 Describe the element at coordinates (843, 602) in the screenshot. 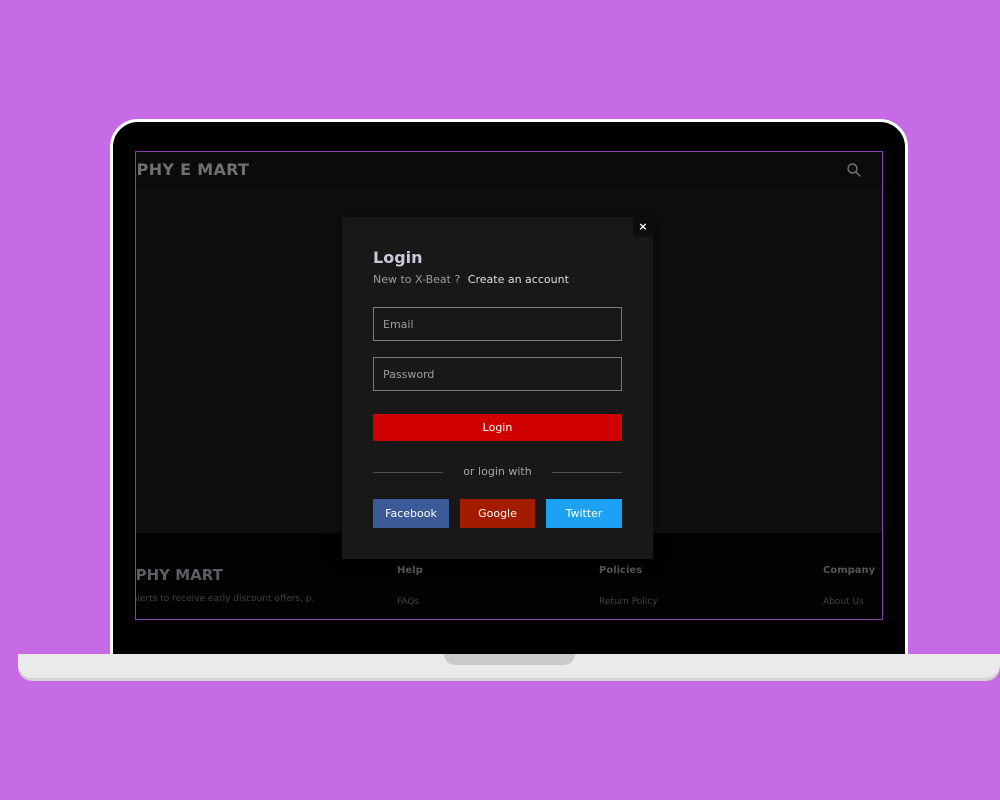

I see `footer-link-about-us: About Us` at that location.